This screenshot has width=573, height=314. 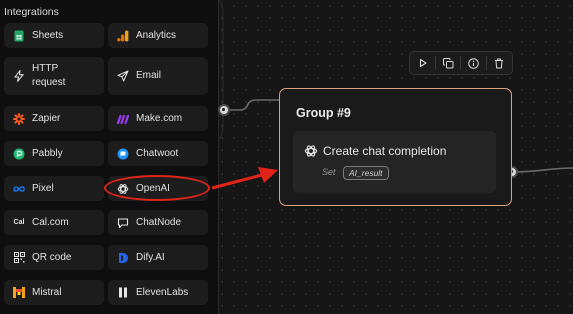 I want to click on node-toolbar, so click(x=461, y=63).